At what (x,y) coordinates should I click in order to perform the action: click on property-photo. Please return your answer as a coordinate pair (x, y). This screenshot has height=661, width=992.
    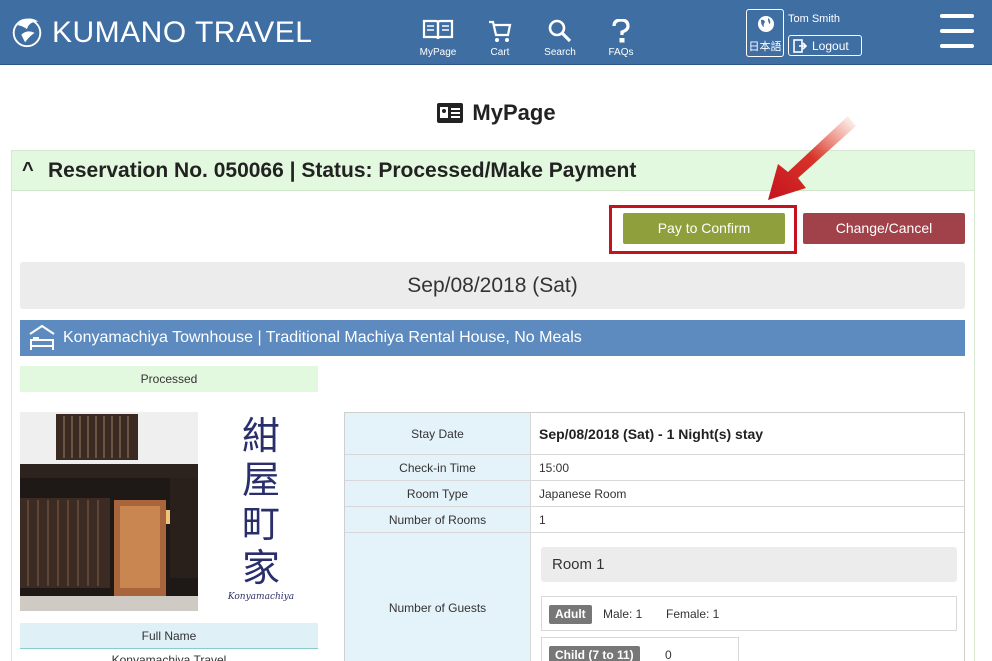
    Looking at the image, I should click on (109, 511).